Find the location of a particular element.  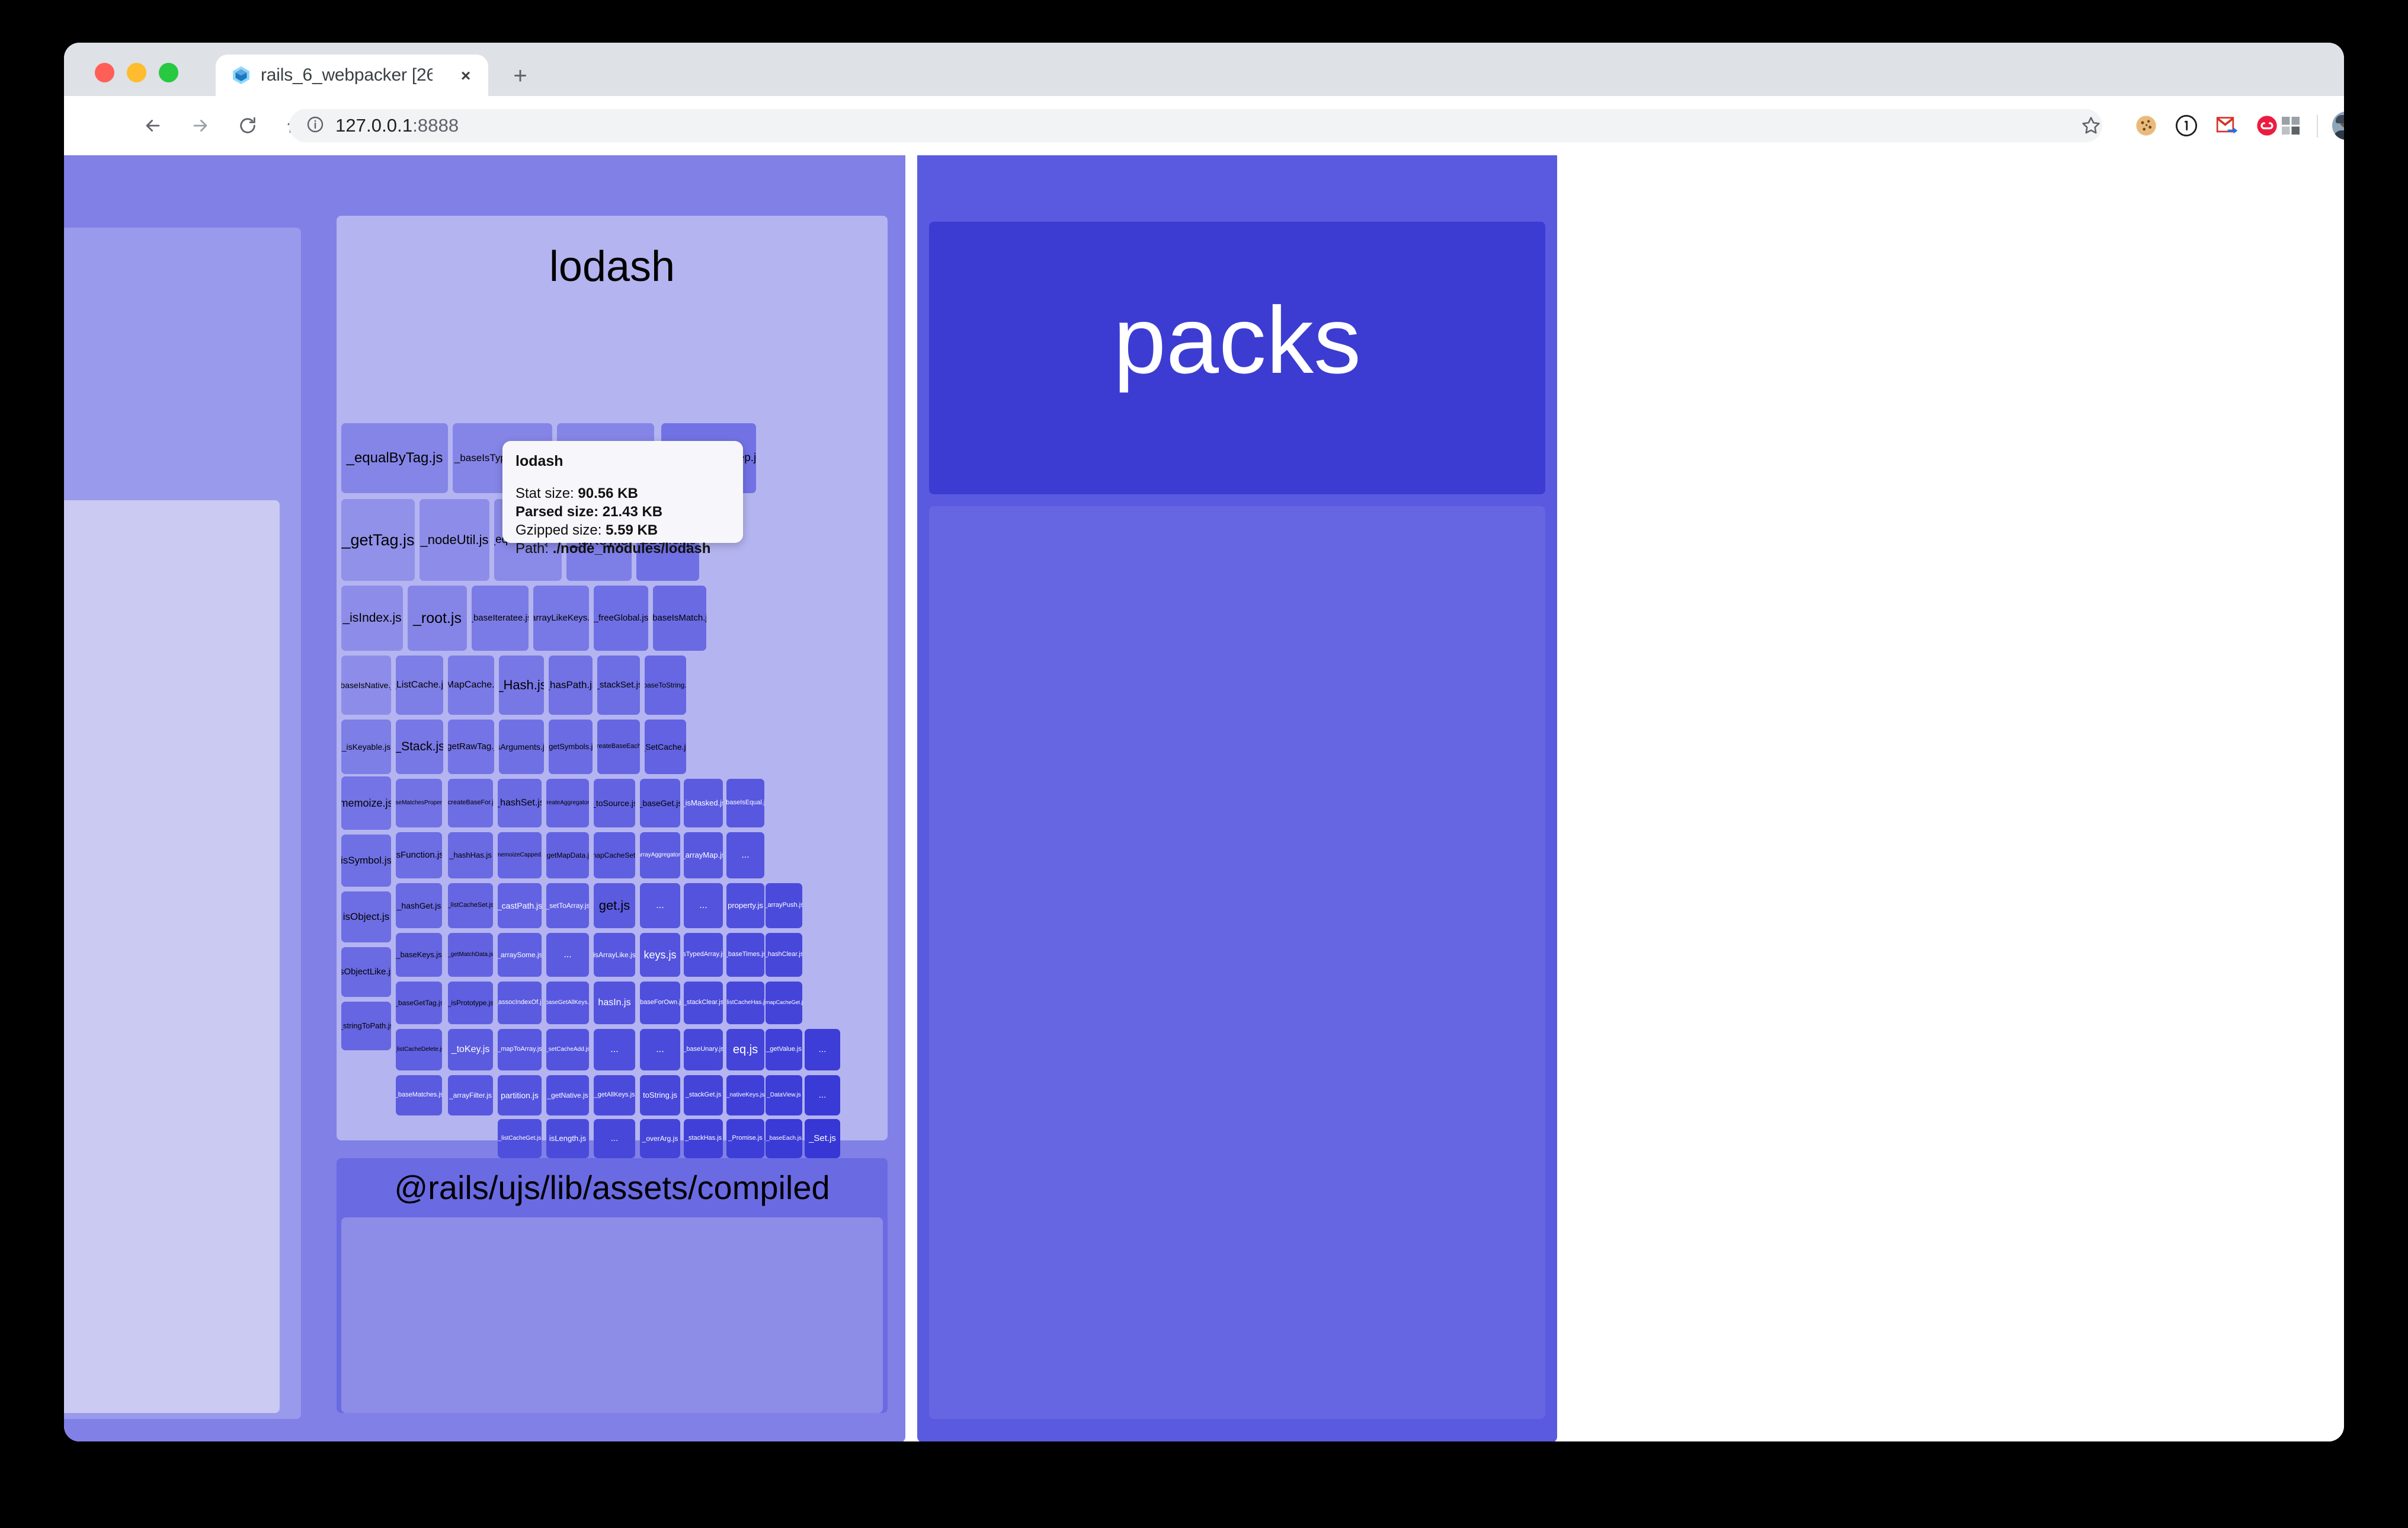

treemap-tile: _baseKeys.js is located at coordinates (419, 955).